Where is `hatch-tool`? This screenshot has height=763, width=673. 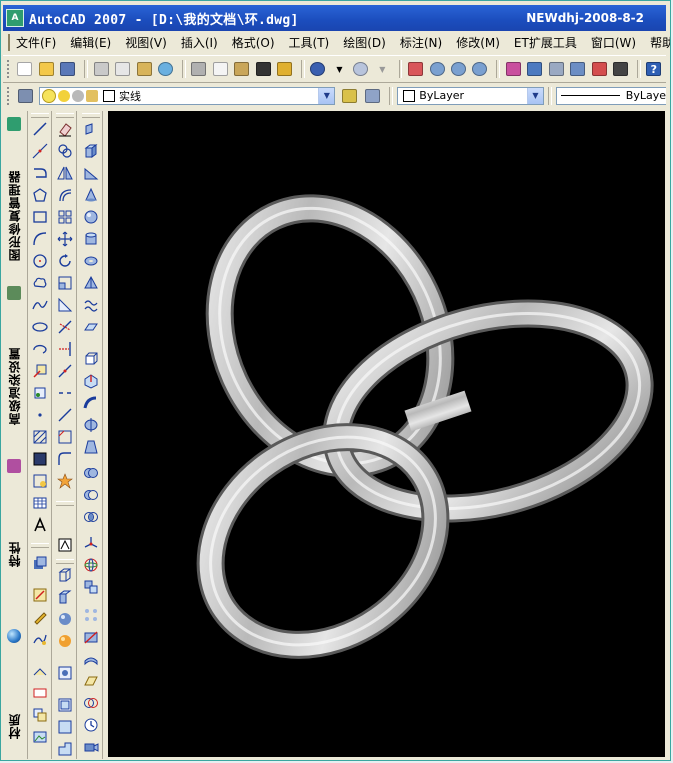
hatch-tool is located at coordinates (40, 437).